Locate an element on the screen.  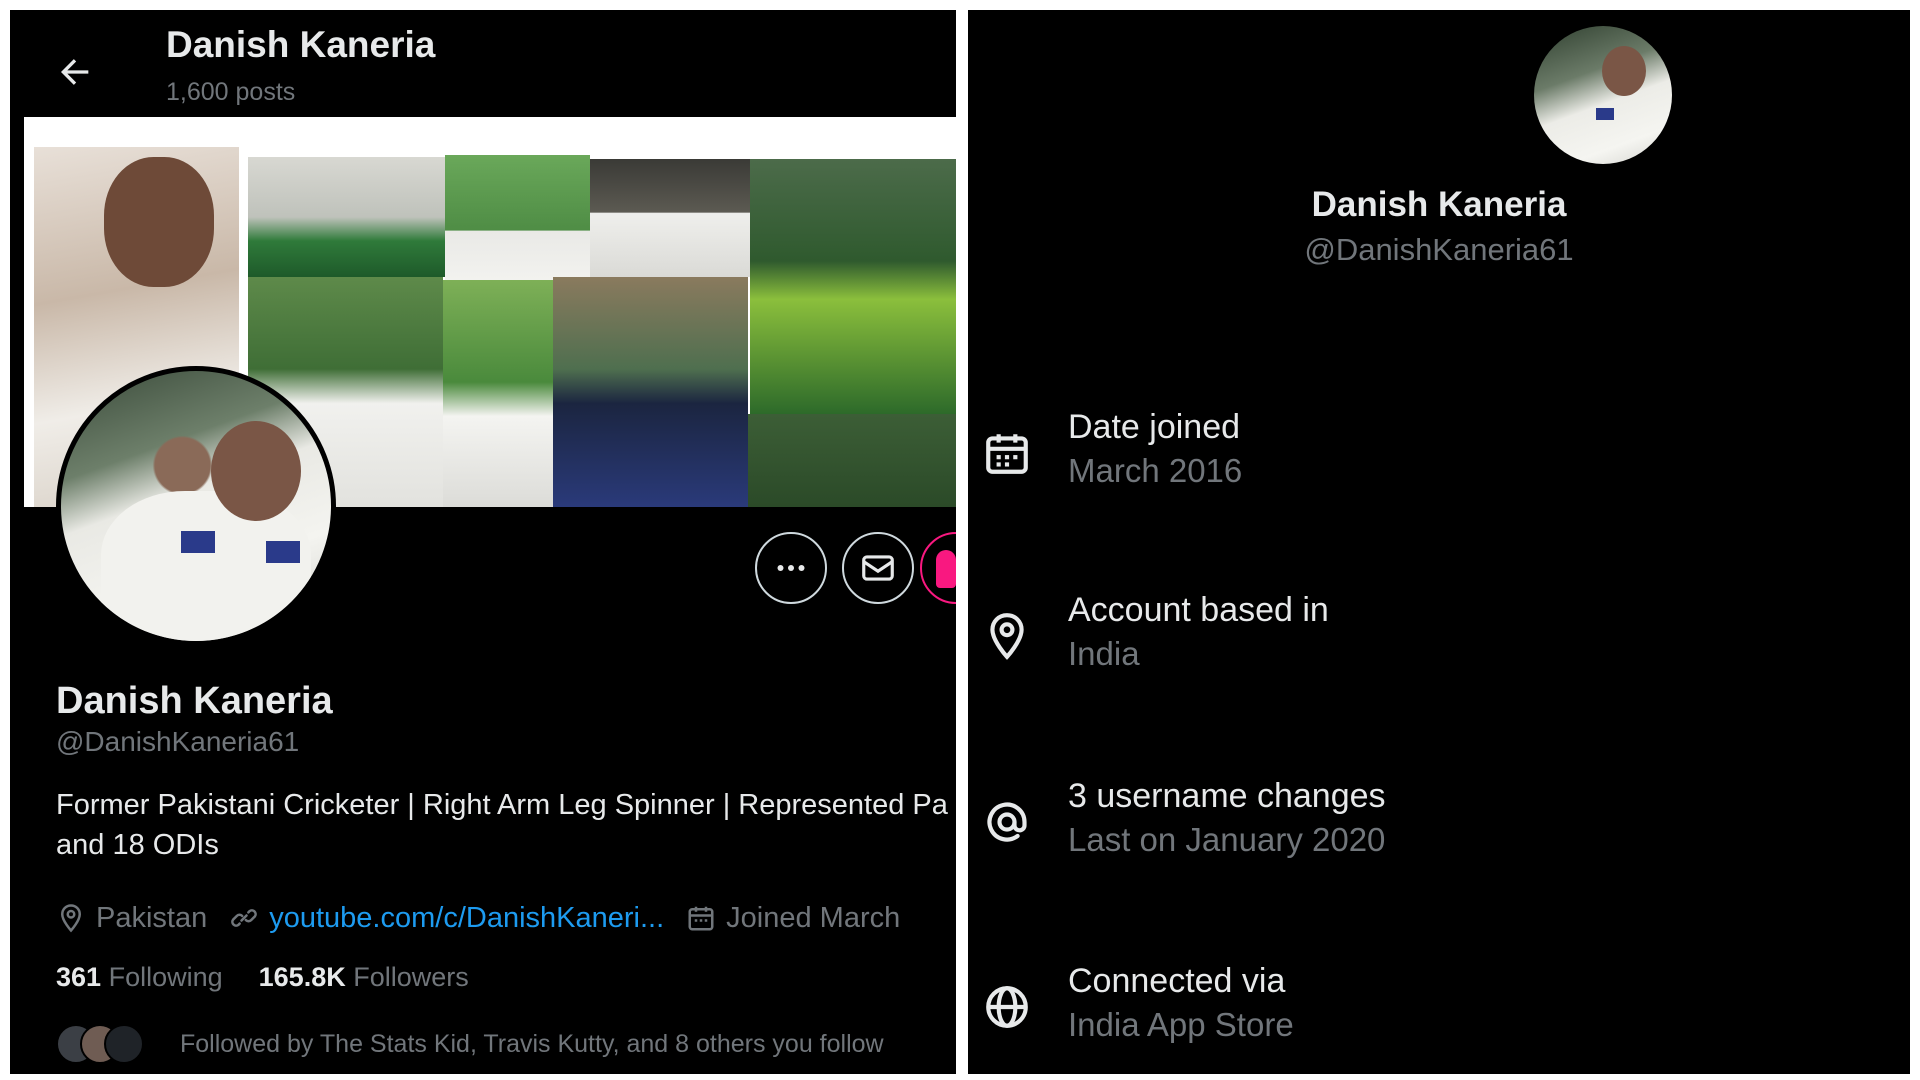
profile-header: Danish Kaneria 1,600 posts is located at coordinates (483, 63).